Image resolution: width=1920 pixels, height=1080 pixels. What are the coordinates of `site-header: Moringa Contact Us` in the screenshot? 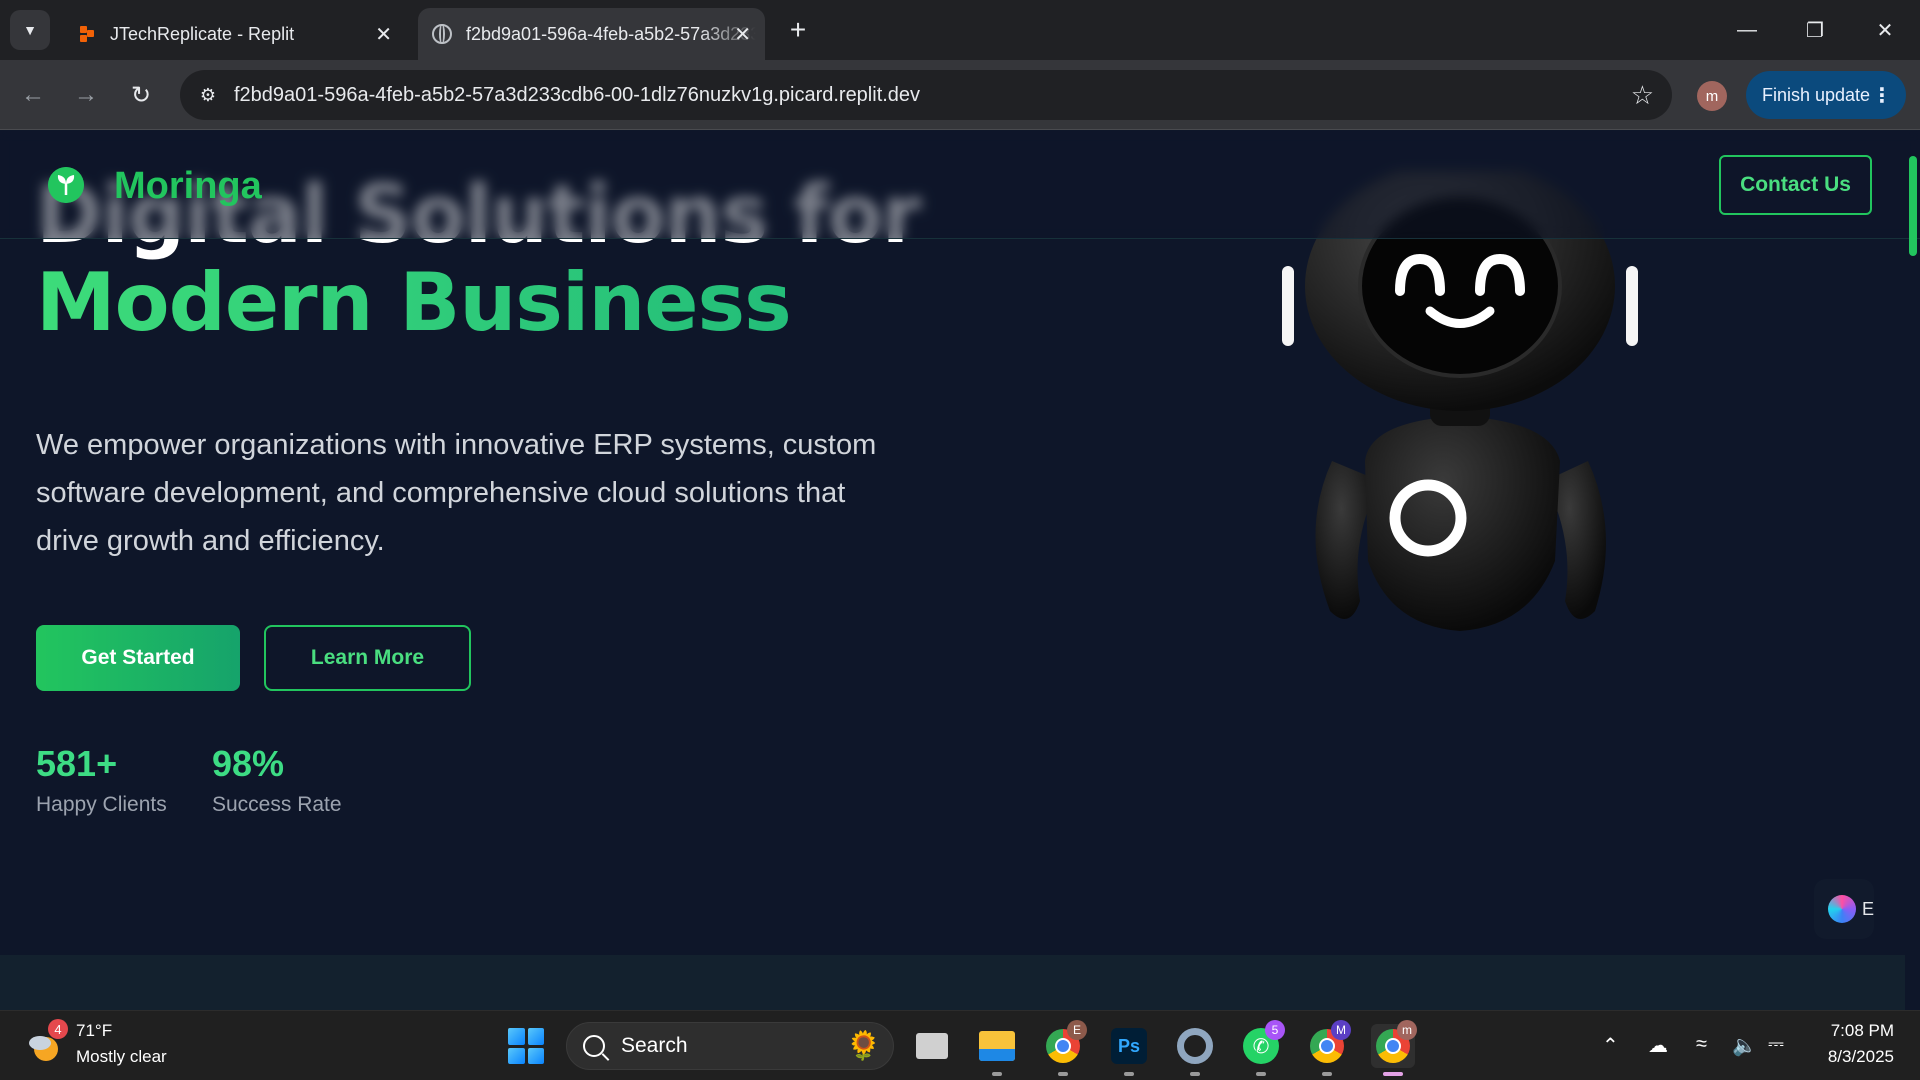 It's located at (960, 185).